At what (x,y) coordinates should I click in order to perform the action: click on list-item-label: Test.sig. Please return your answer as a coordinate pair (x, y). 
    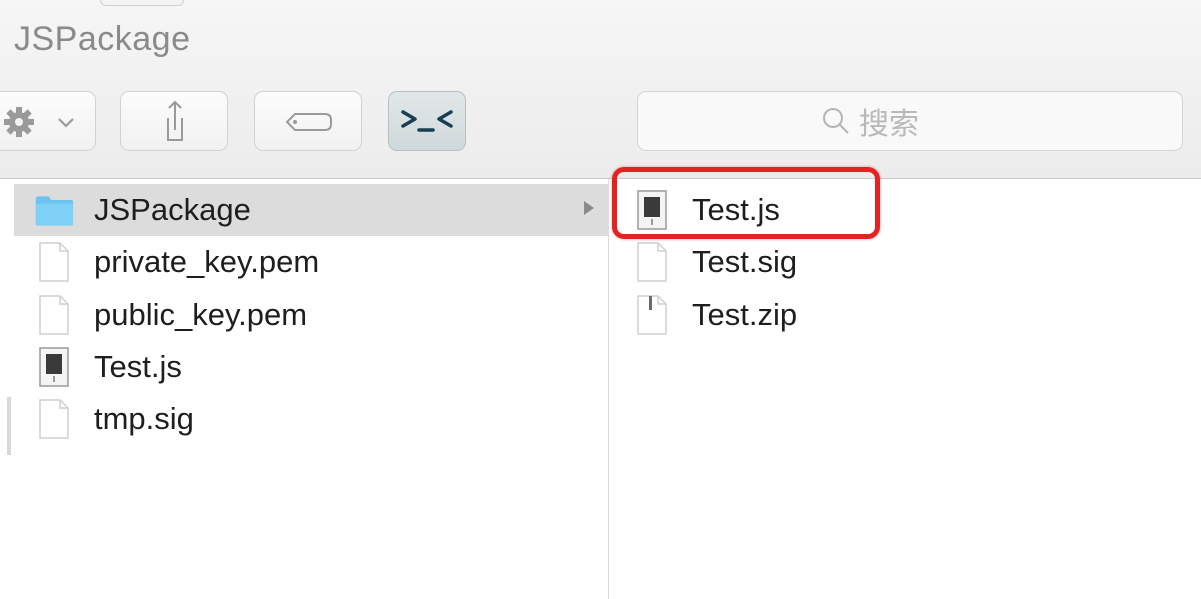
    Looking at the image, I should click on (745, 261).